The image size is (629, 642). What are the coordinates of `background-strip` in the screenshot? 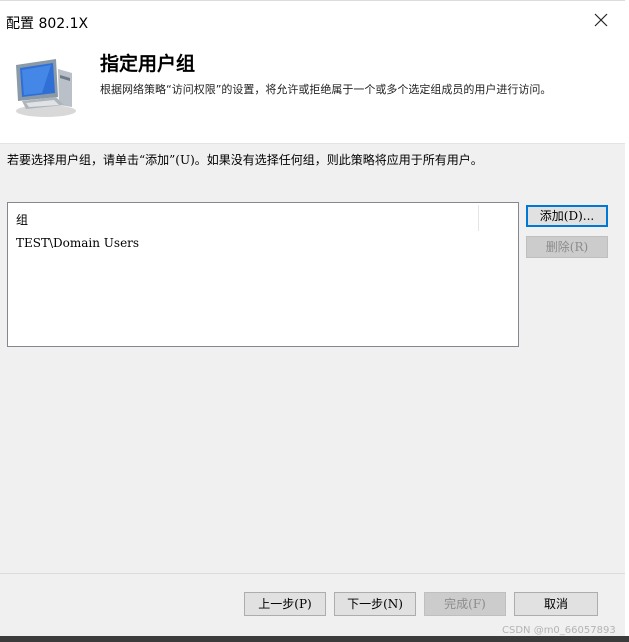 It's located at (627, 318).